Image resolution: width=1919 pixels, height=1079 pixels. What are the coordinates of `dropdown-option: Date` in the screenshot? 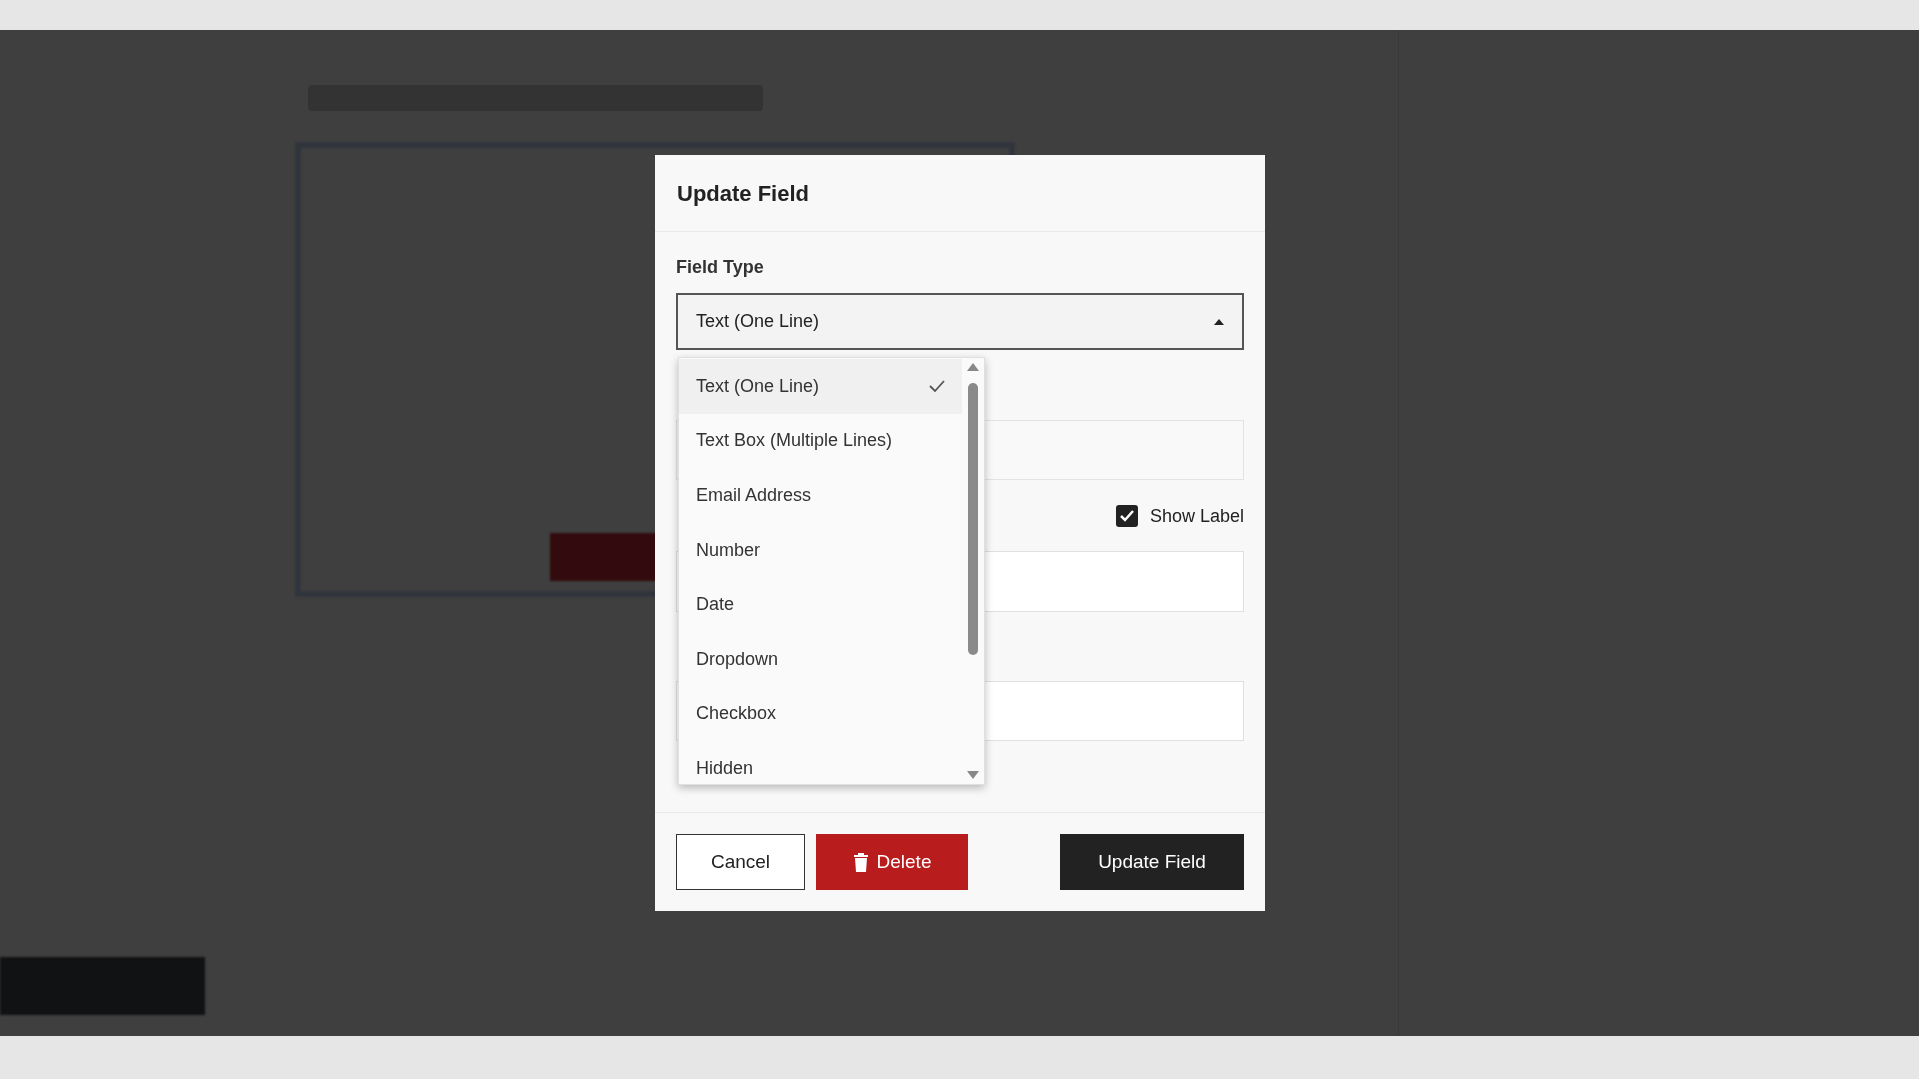 It's located at (820, 604).